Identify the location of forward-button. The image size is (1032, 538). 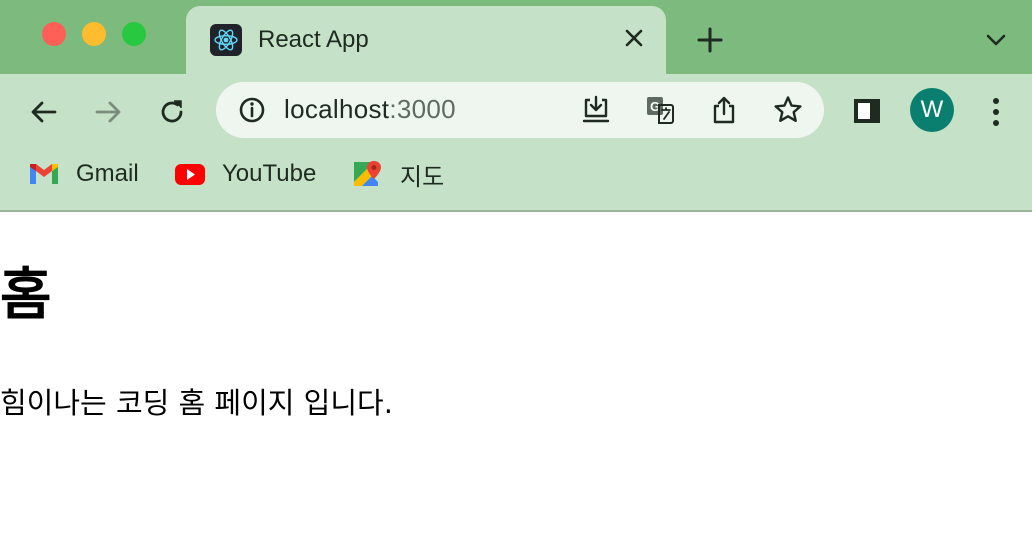
(108, 112).